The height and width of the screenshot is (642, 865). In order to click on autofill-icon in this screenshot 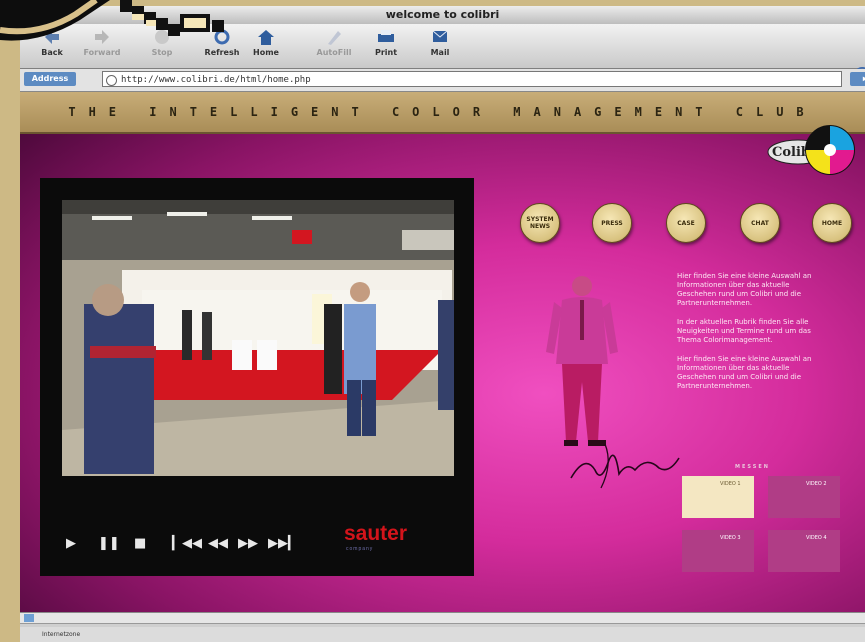, I will do `click(334, 38)`.